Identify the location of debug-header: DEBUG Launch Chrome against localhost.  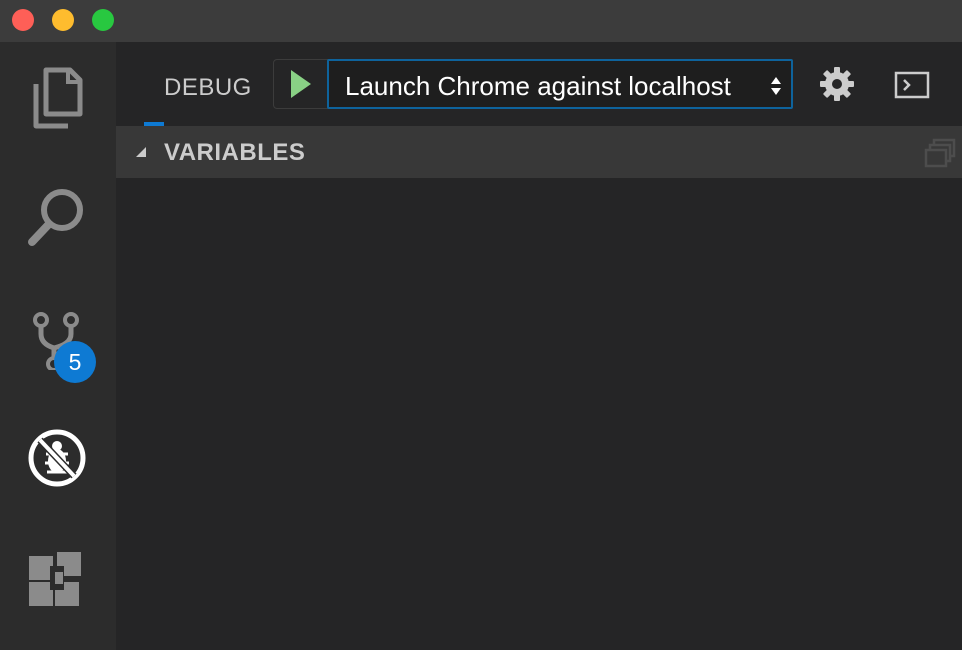
(539, 84).